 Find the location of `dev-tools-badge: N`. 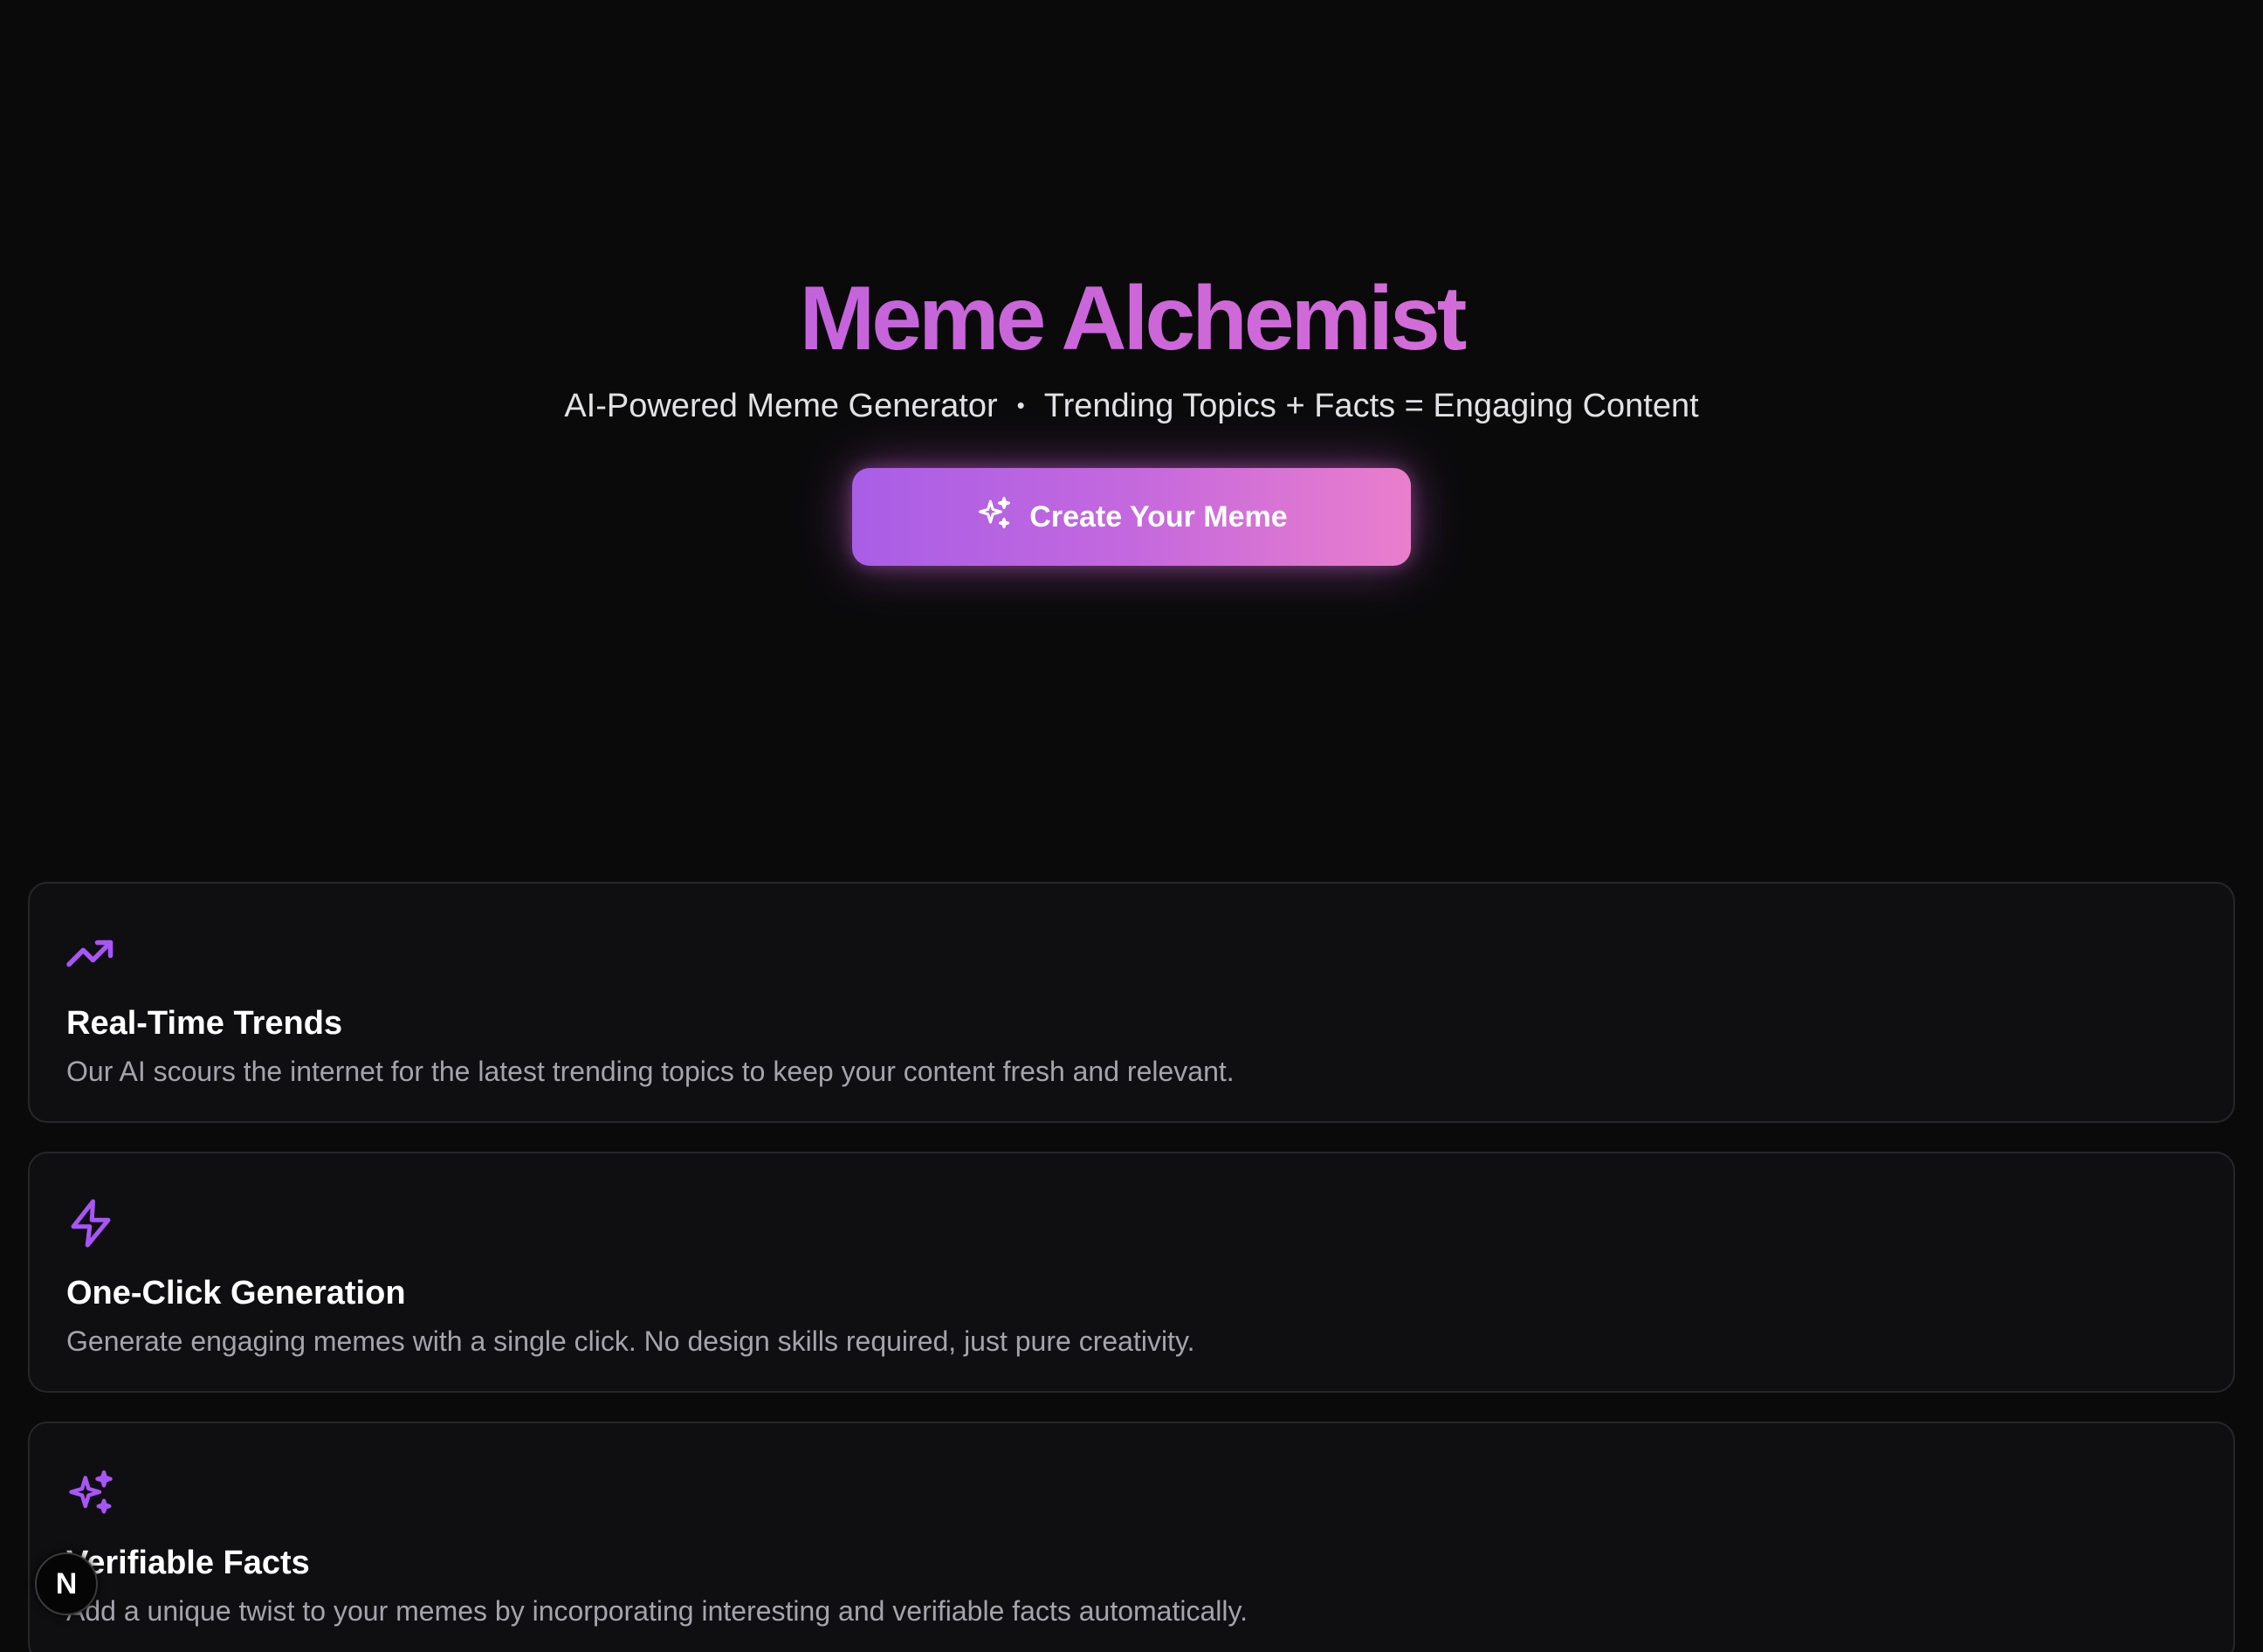

dev-tools-badge: N is located at coordinates (67, 1583).